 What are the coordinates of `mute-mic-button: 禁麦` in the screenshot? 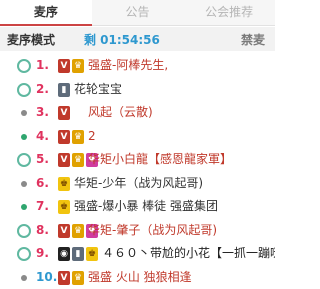 It's located at (253, 39).